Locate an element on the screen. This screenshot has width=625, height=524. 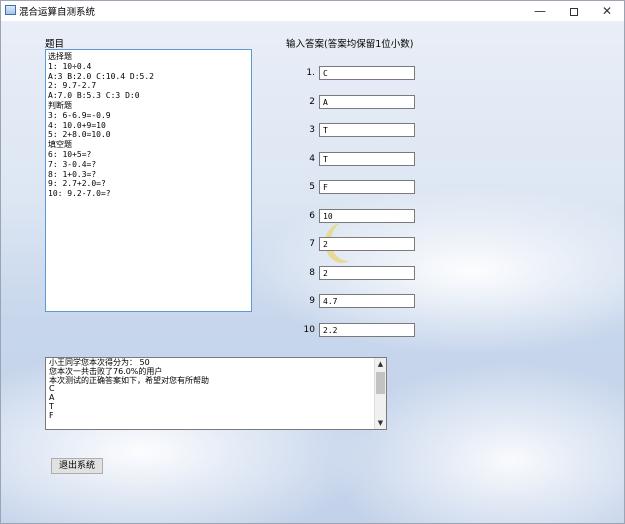
question-line: 填空题 is located at coordinates (60, 145).